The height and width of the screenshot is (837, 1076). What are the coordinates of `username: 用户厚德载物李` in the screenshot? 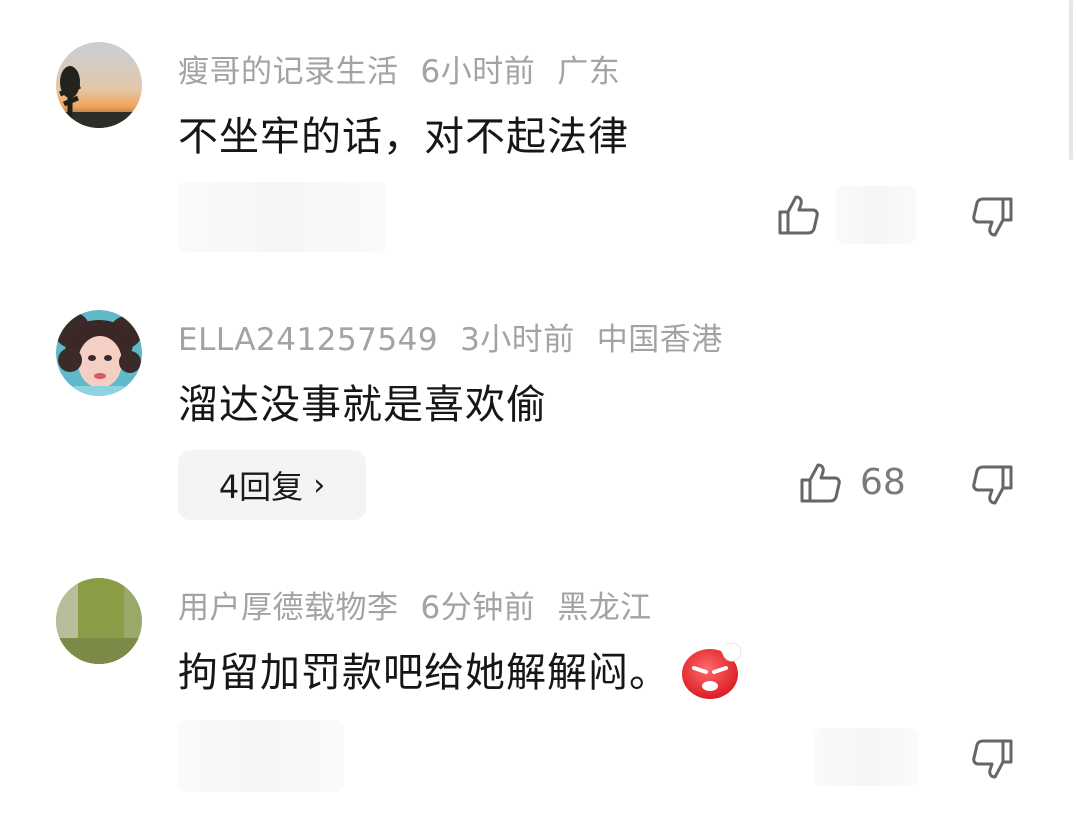 It's located at (288, 608).